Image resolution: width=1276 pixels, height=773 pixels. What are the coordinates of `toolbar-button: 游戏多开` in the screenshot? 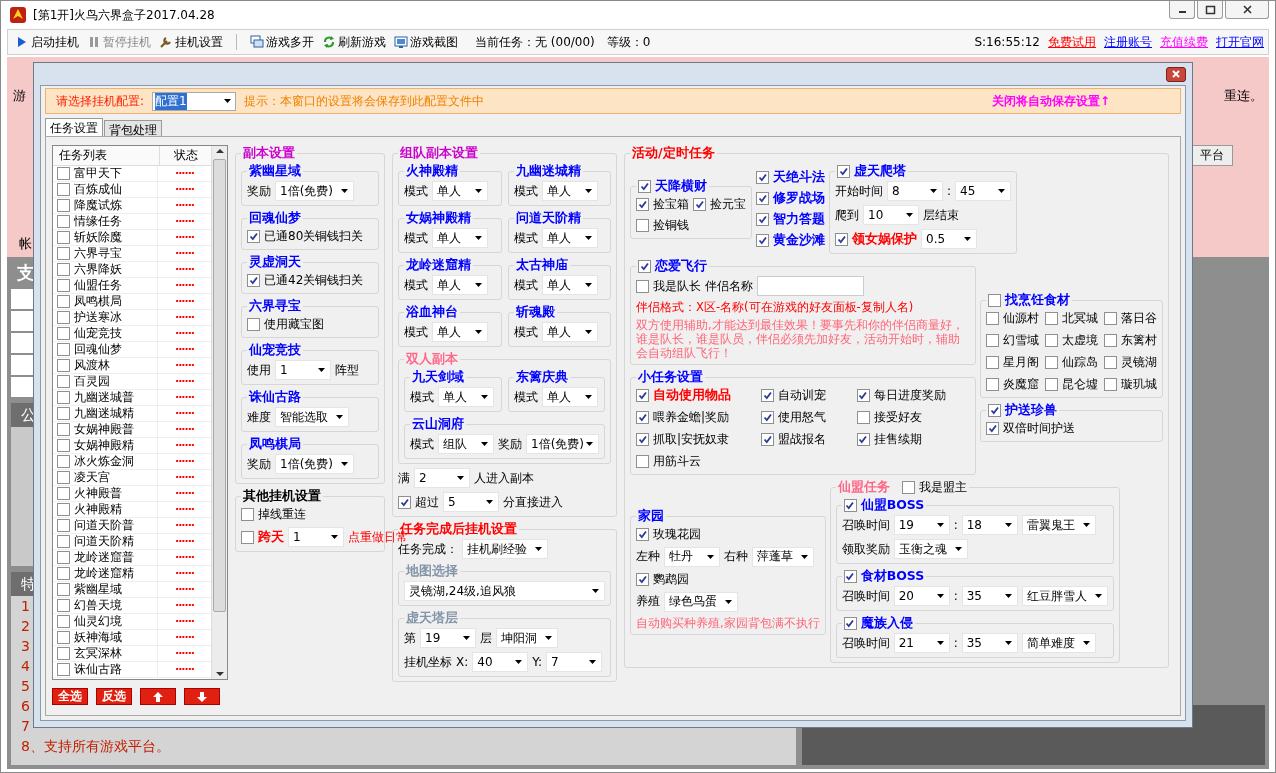 It's located at (282, 42).